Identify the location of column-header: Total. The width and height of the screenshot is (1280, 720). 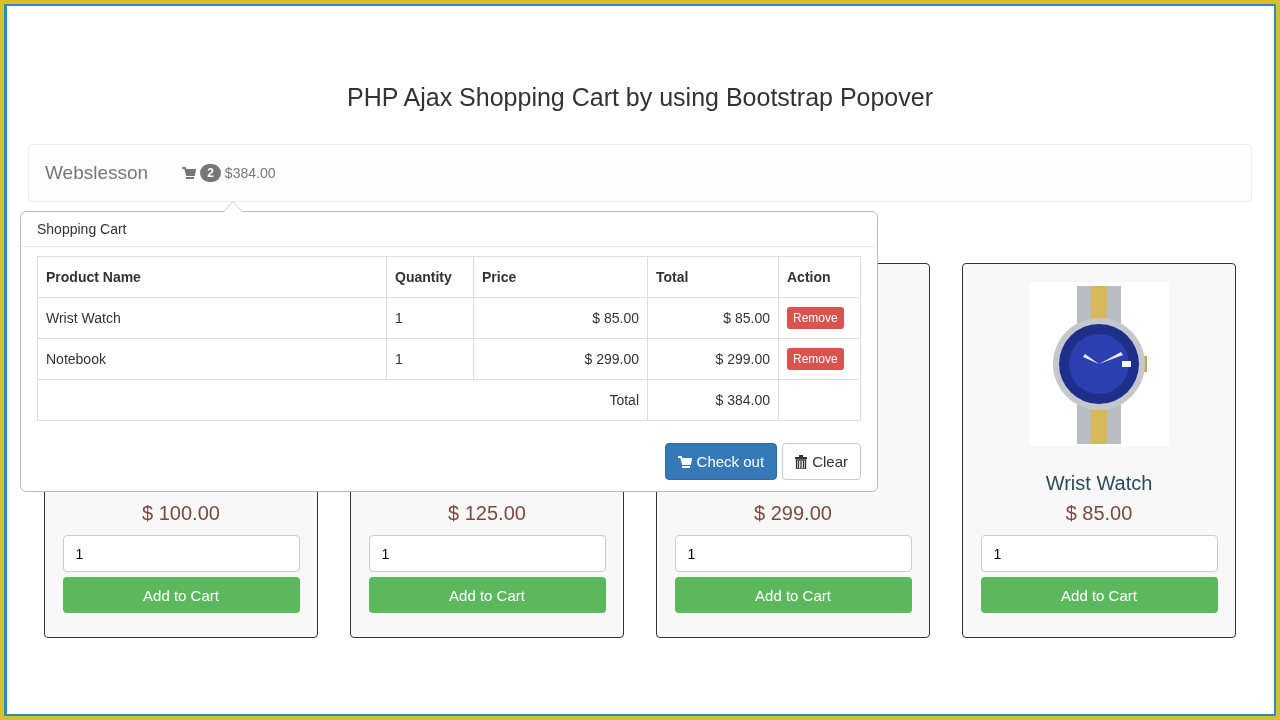
(713, 277).